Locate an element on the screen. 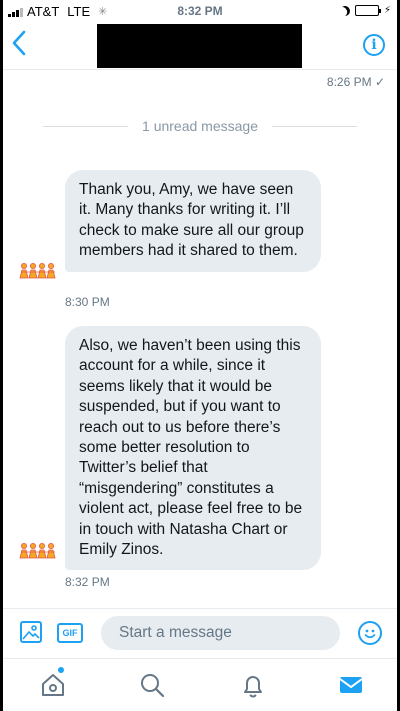  bottom-tab-bar is located at coordinates (200, 684).